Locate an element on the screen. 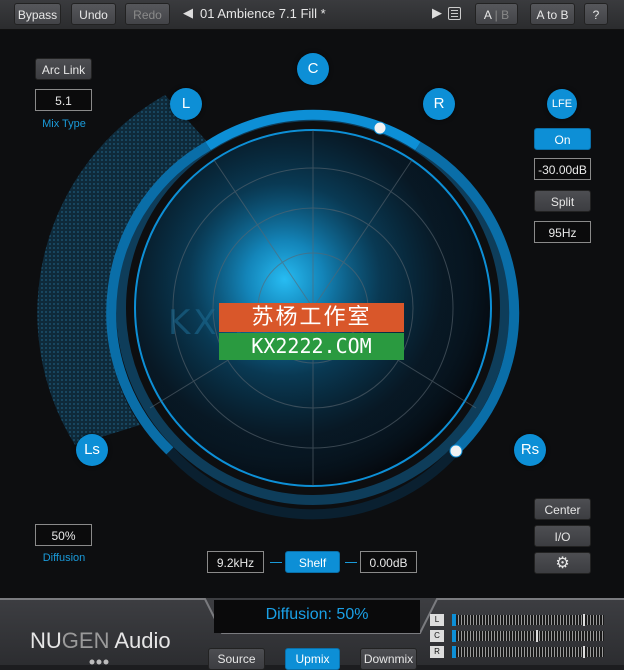  ab-b-label: B is located at coordinates (505, 15).